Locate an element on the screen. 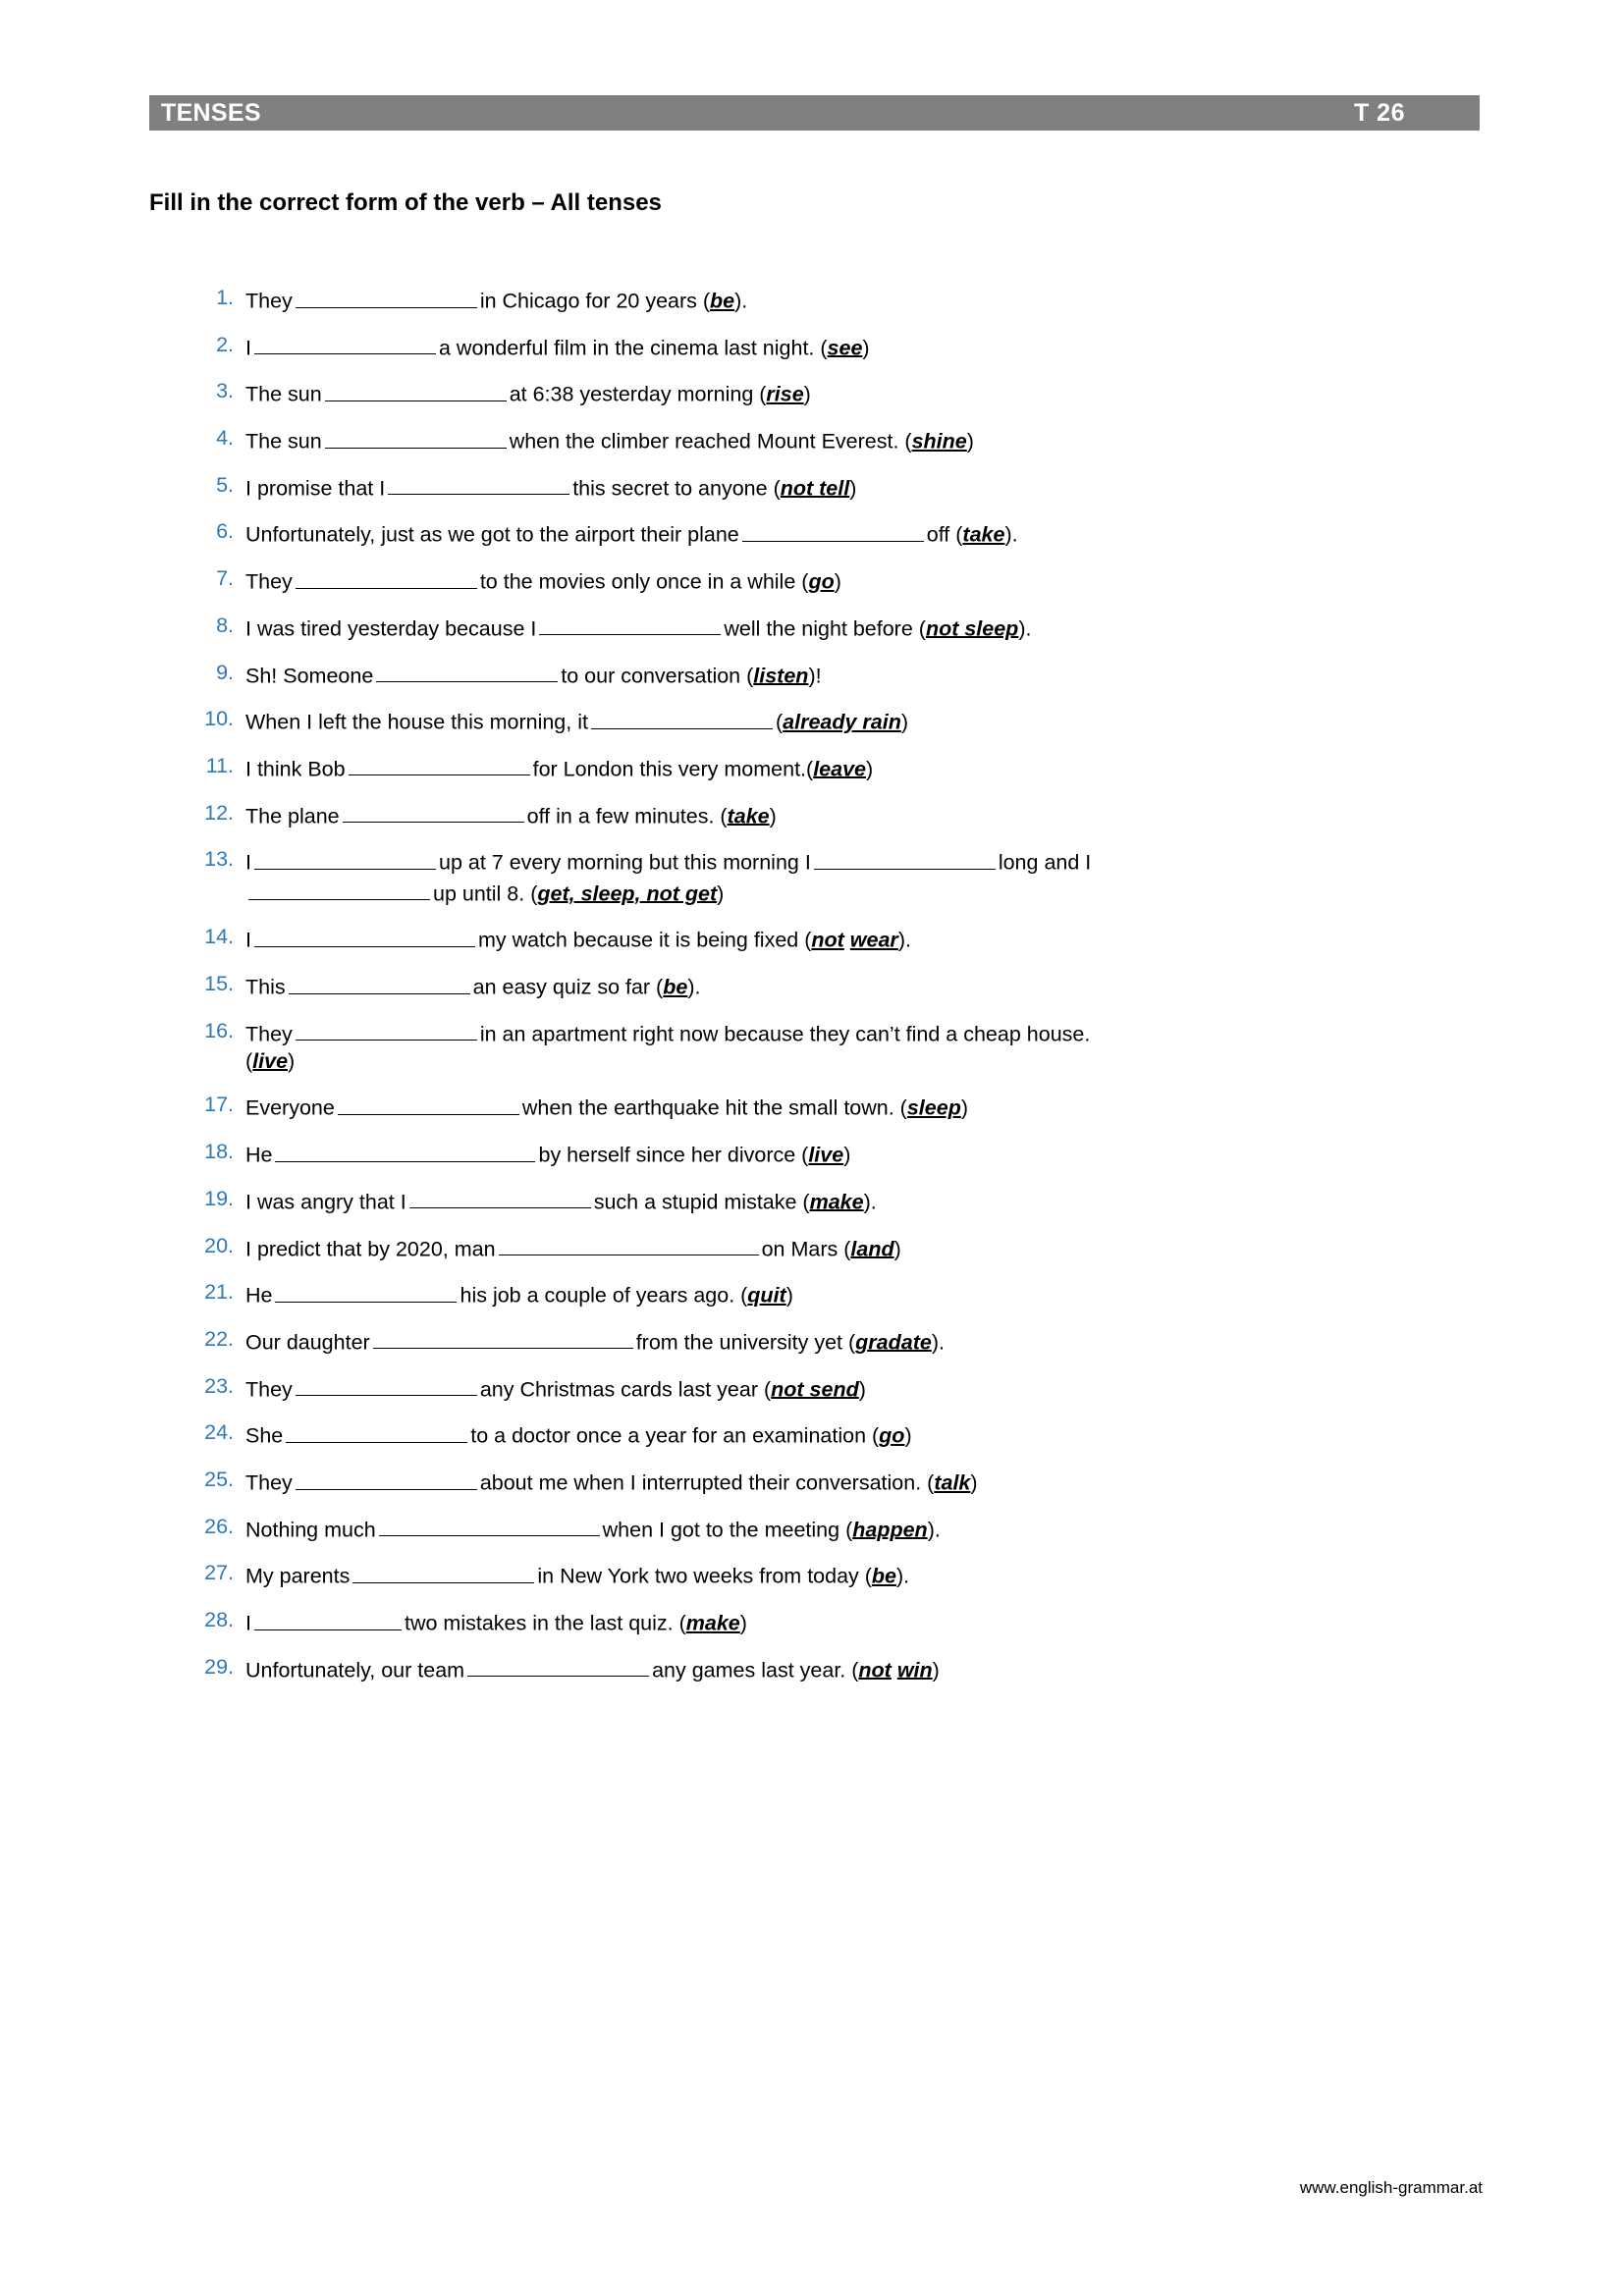 The image size is (1623, 2296). item-number: 3. is located at coordinates (225, 391).